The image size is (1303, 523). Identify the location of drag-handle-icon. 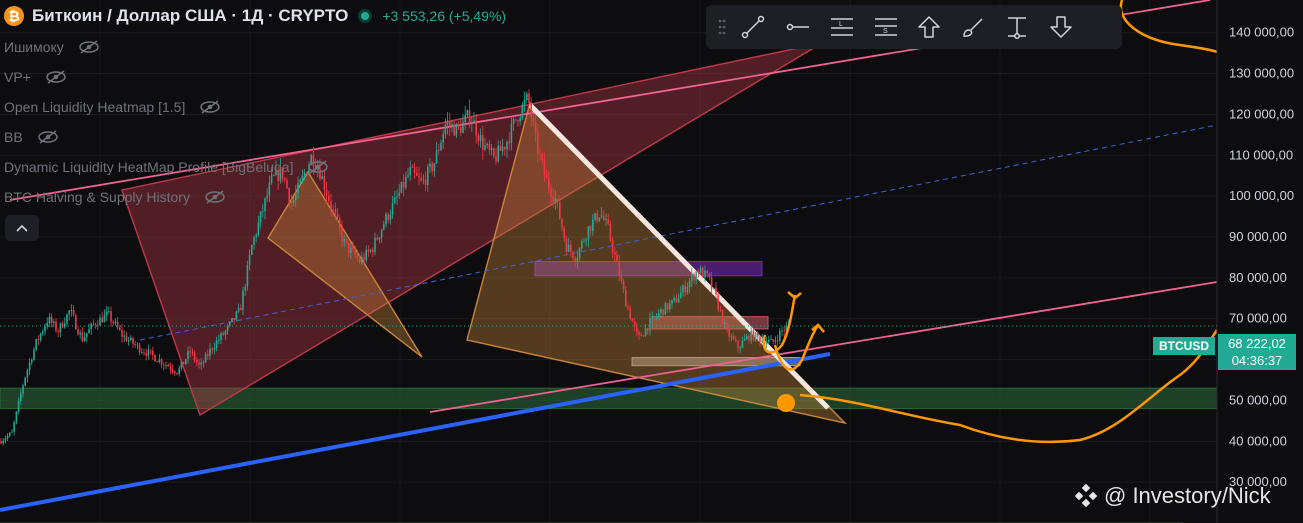
(722, 27).